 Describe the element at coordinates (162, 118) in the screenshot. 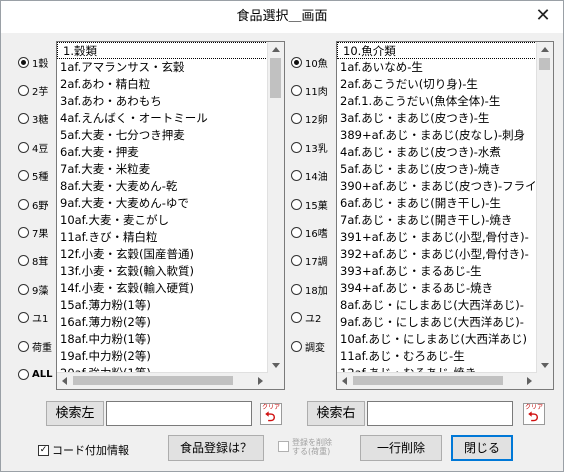

I see `list-item: 4af.えんばく・オートミール` at that location.